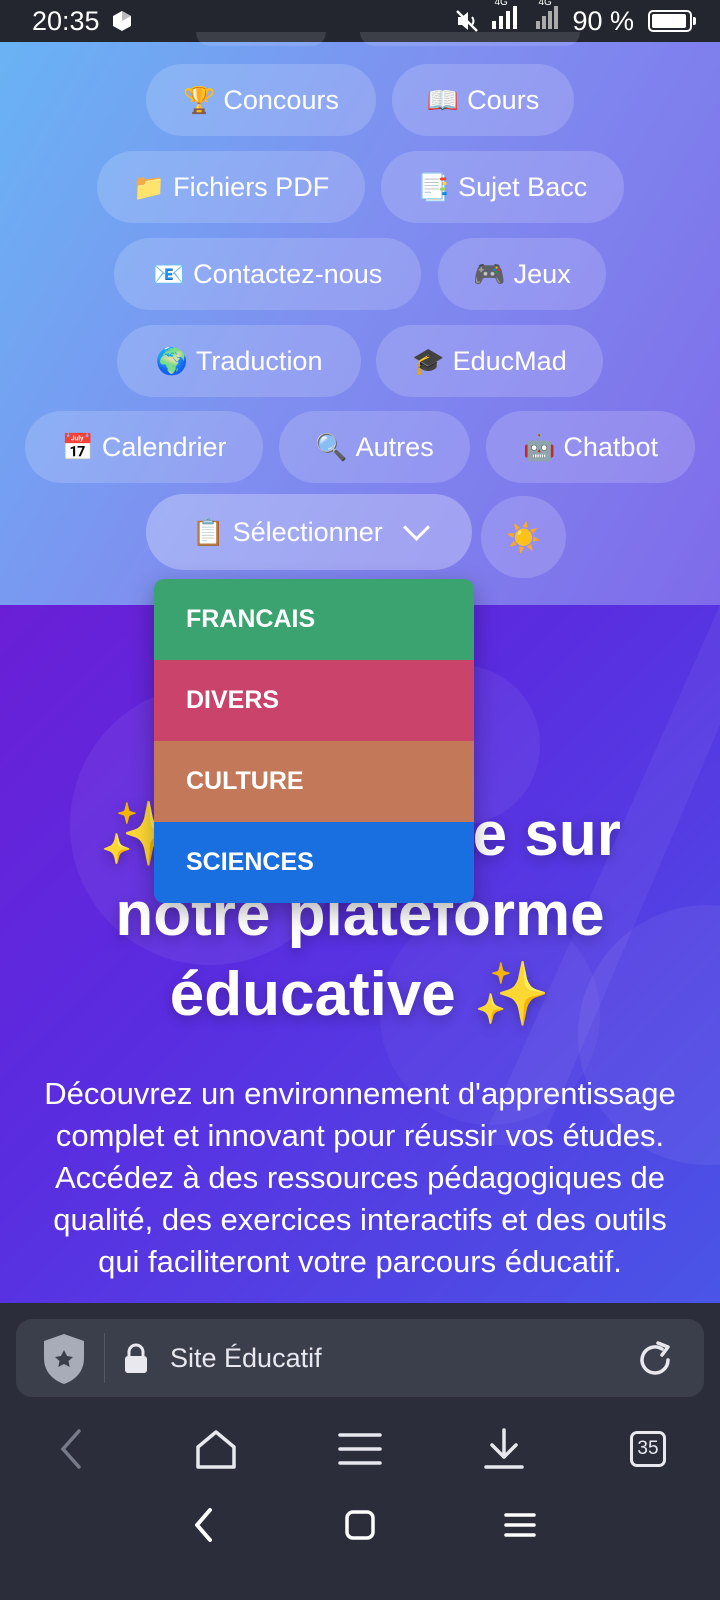  I want to click on theme-toggle-button: ☀️, so click(523, 537).